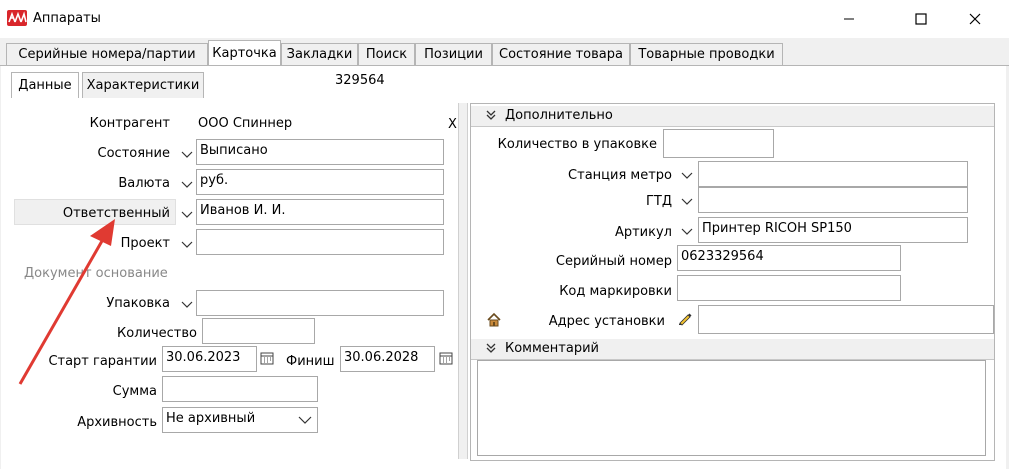 This screenshot has width=1009, height=469. Describe the element at coordinates (833, 174) in the screenshot. I see `metro-field` at that location.